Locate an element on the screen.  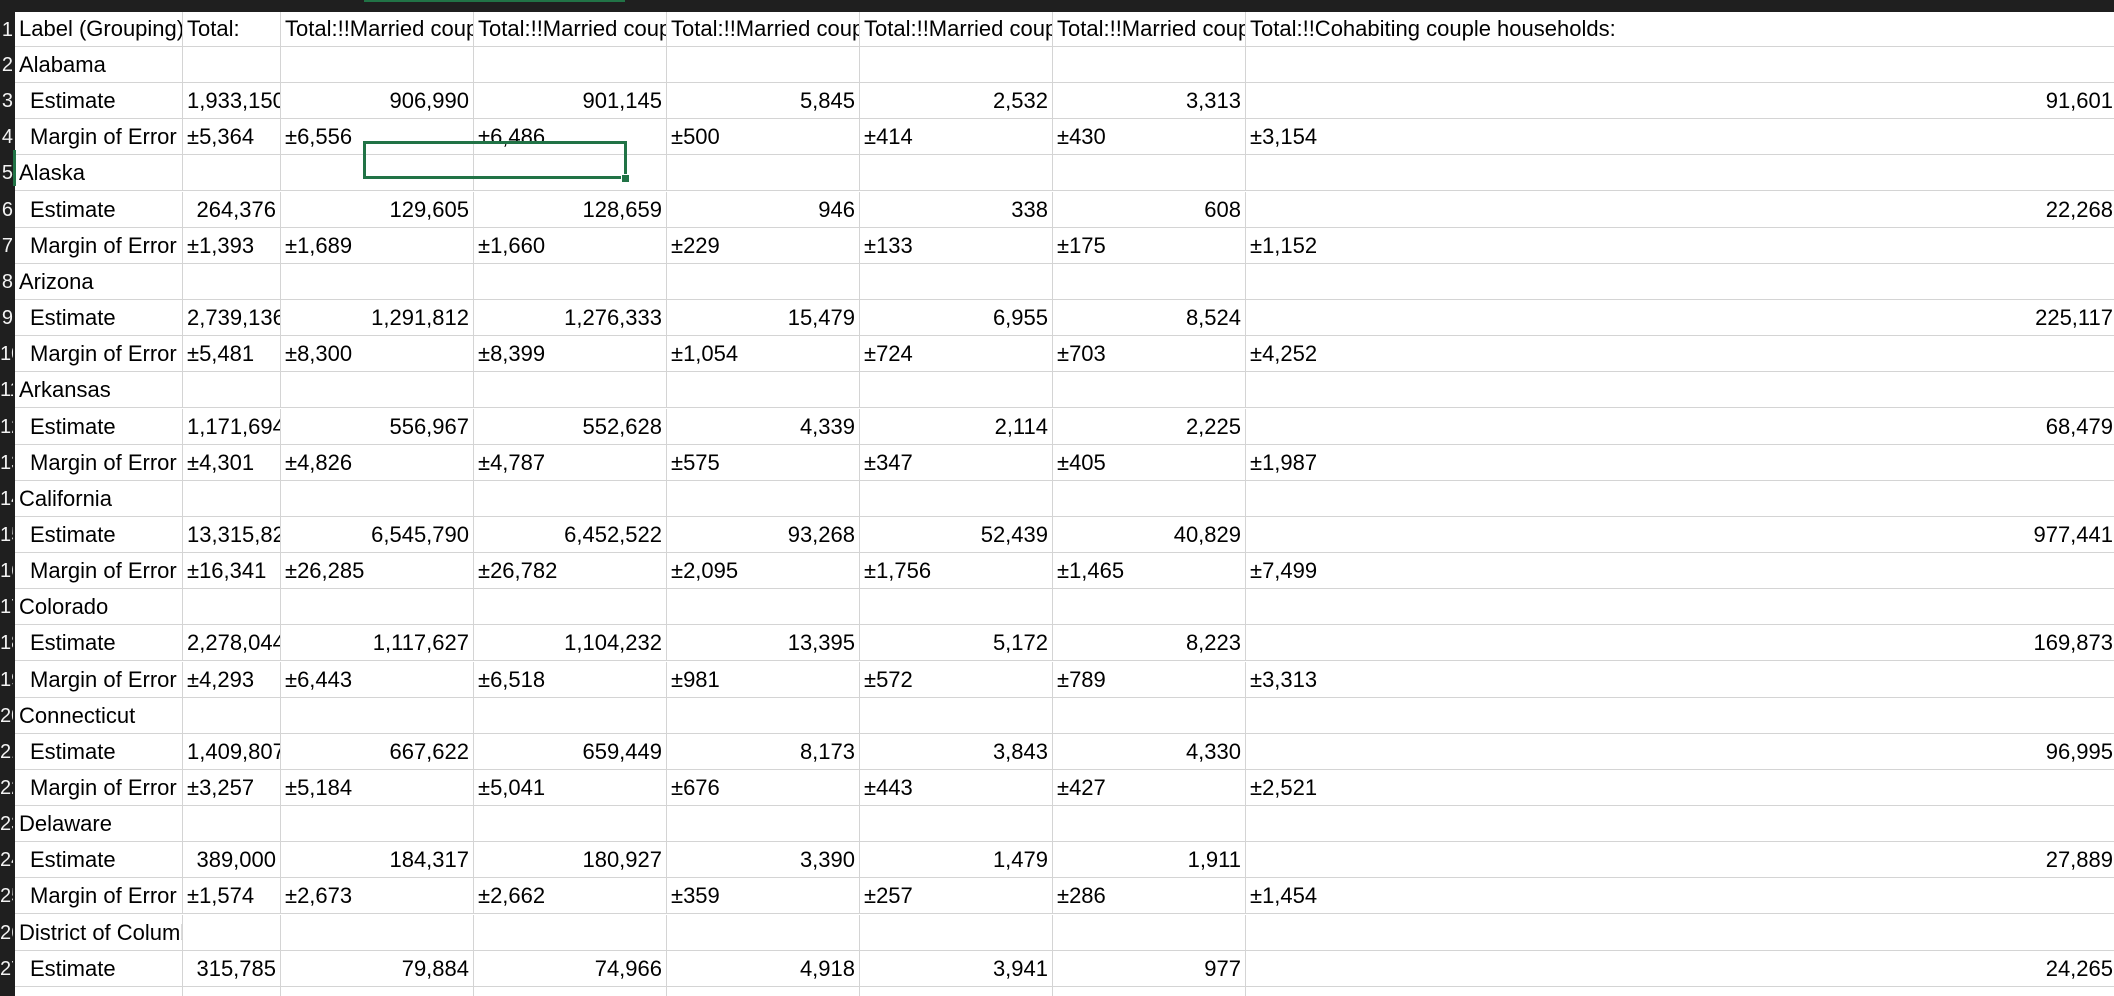
estimate-cell: 2,532 is located at coordinates (956, 101).